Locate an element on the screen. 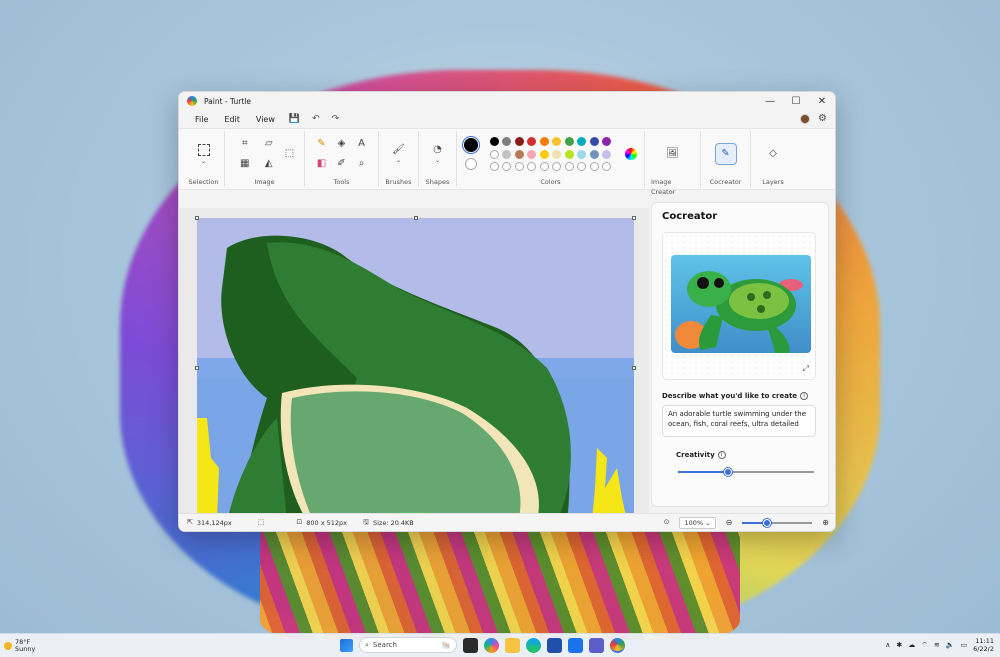 The height and width of the screenshot is (657, 1000). color-picker-icon: ✐ is located at coordinates (341, 164).